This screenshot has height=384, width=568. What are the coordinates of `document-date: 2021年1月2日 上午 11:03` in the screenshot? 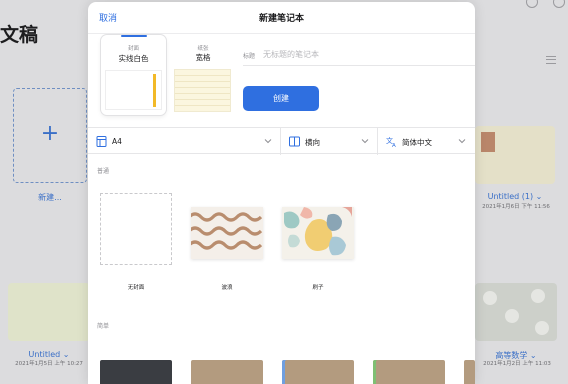 It's located at (517, 364).